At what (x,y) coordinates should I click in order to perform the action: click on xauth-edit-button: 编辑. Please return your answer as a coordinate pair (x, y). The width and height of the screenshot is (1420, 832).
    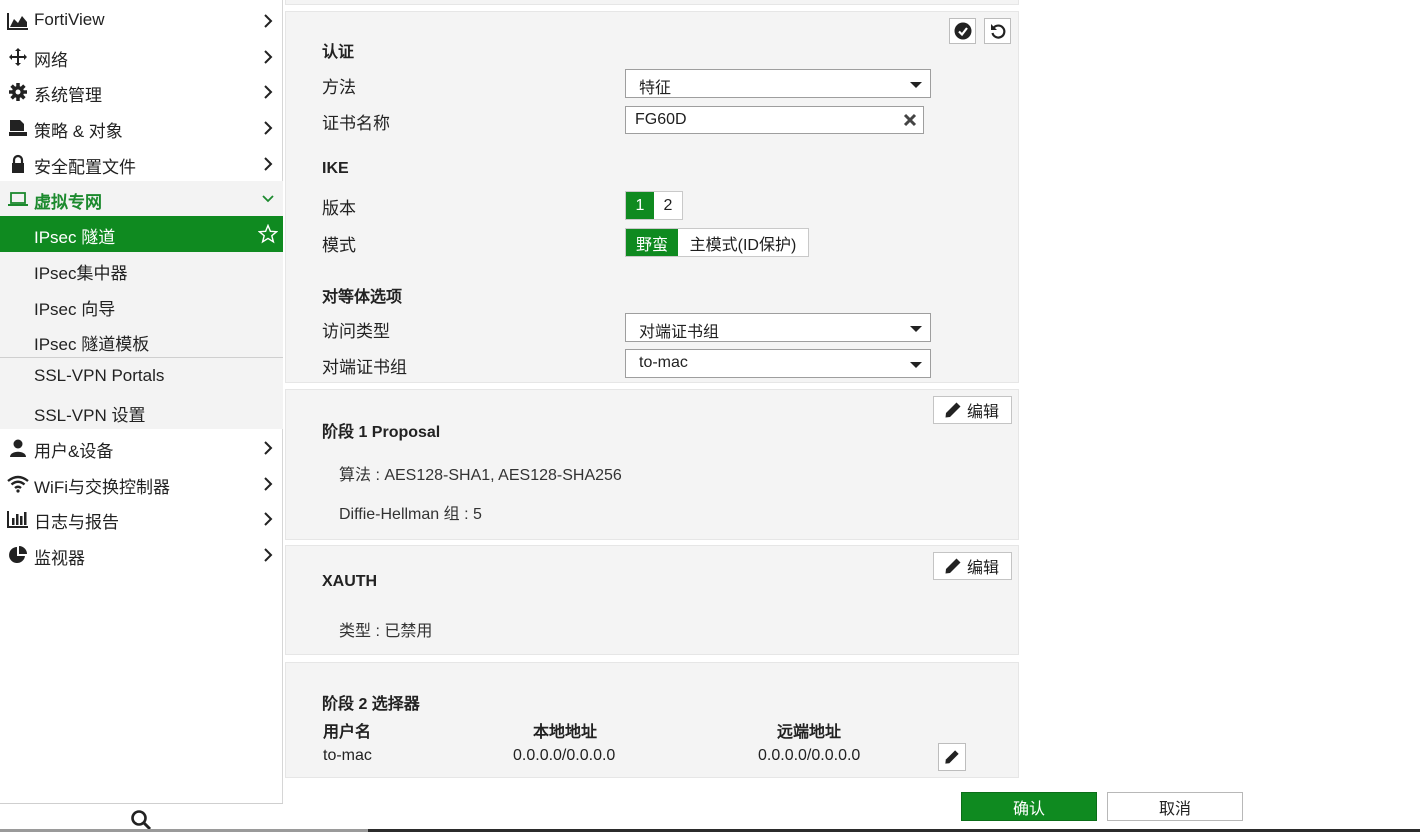
    Looking at the image, I should click on (972, 566).